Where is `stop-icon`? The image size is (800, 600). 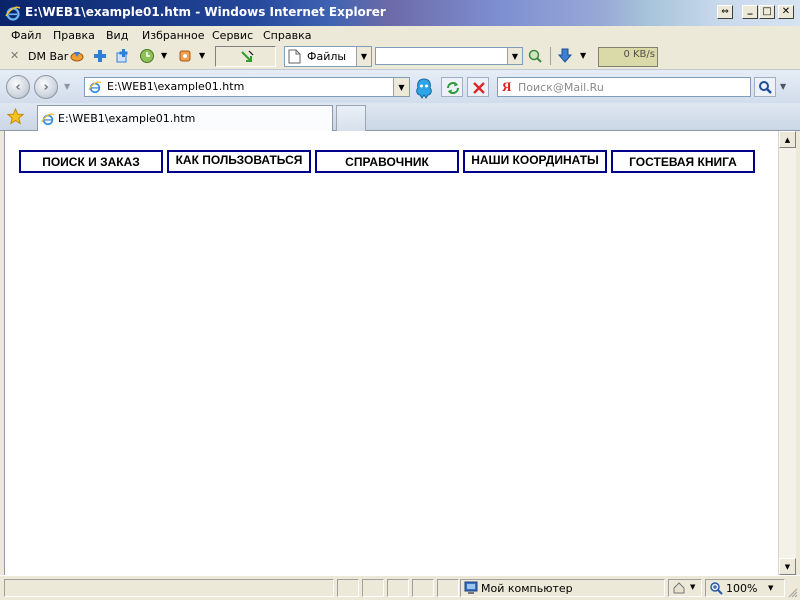 stop-icon is located at coordinates (479, 88).